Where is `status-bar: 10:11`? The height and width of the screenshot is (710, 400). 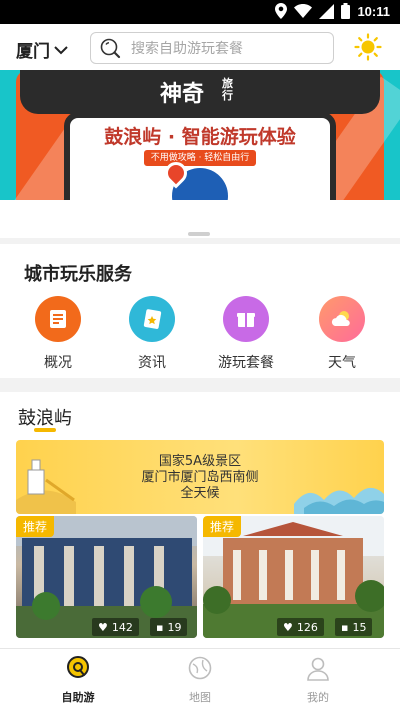
status-bar: 10:11 is located at coordinates (200, 12).